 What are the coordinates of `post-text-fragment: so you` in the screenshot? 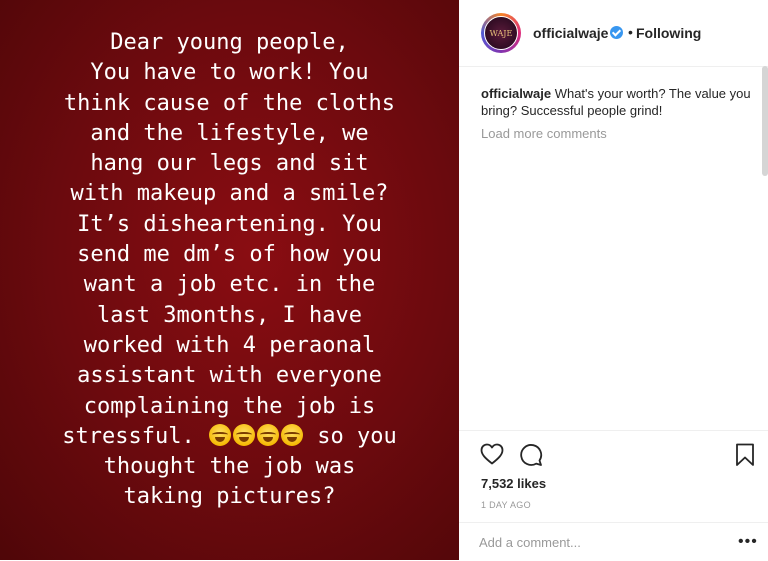 It's located at (357, 436).